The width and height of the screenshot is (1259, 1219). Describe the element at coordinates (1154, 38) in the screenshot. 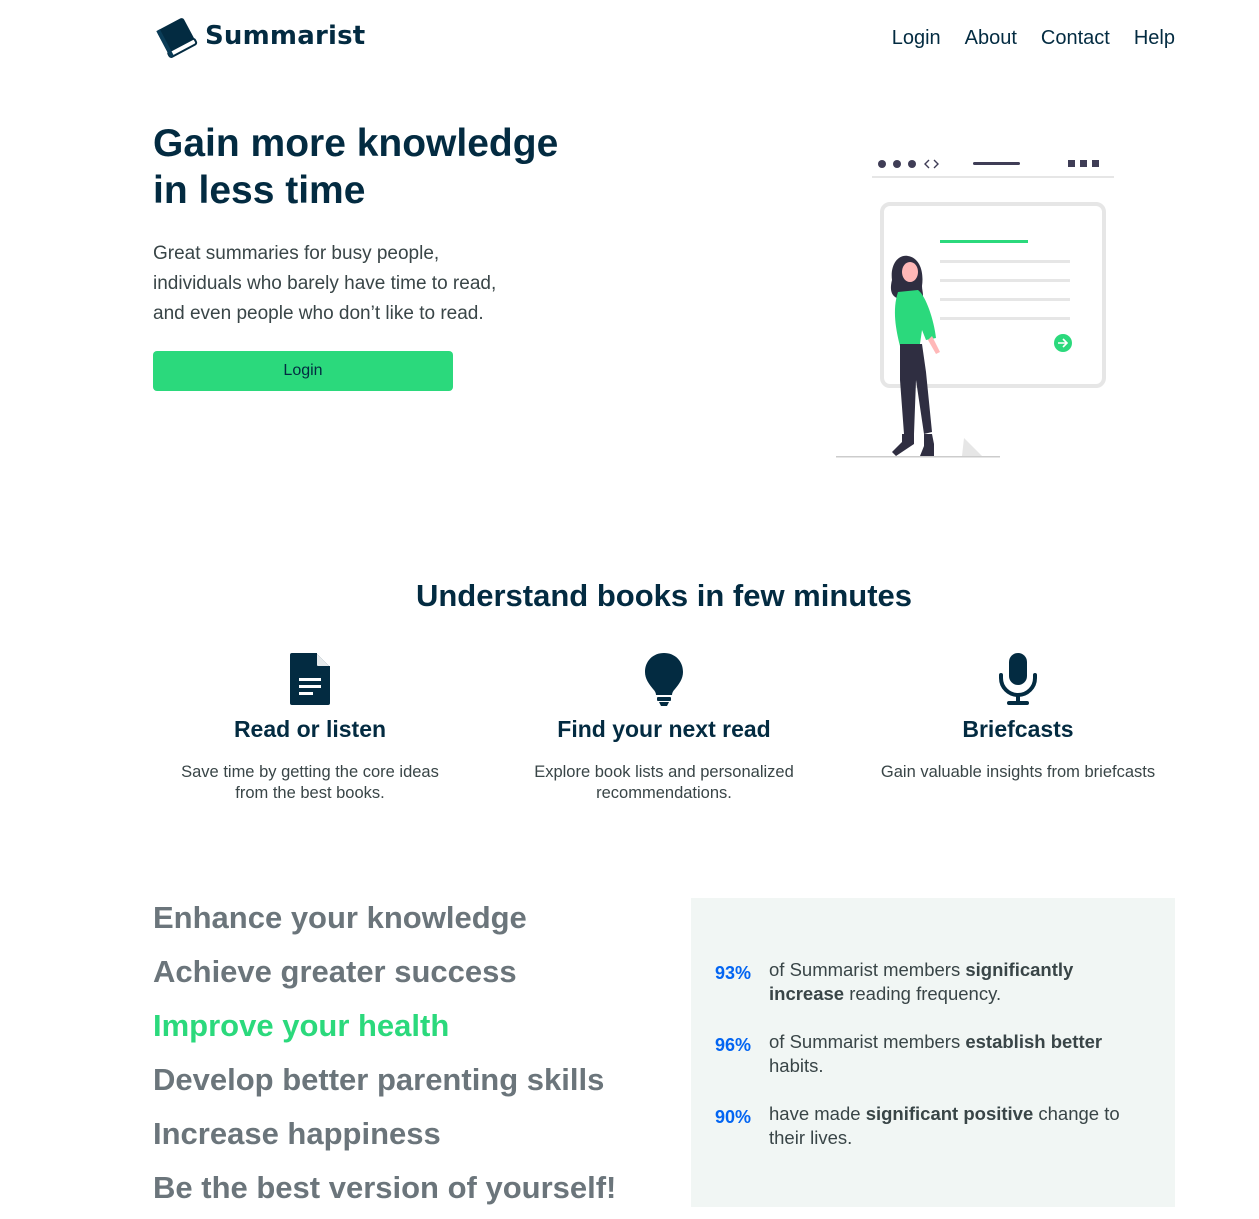

I see `nav-help-link: Help` at that location.